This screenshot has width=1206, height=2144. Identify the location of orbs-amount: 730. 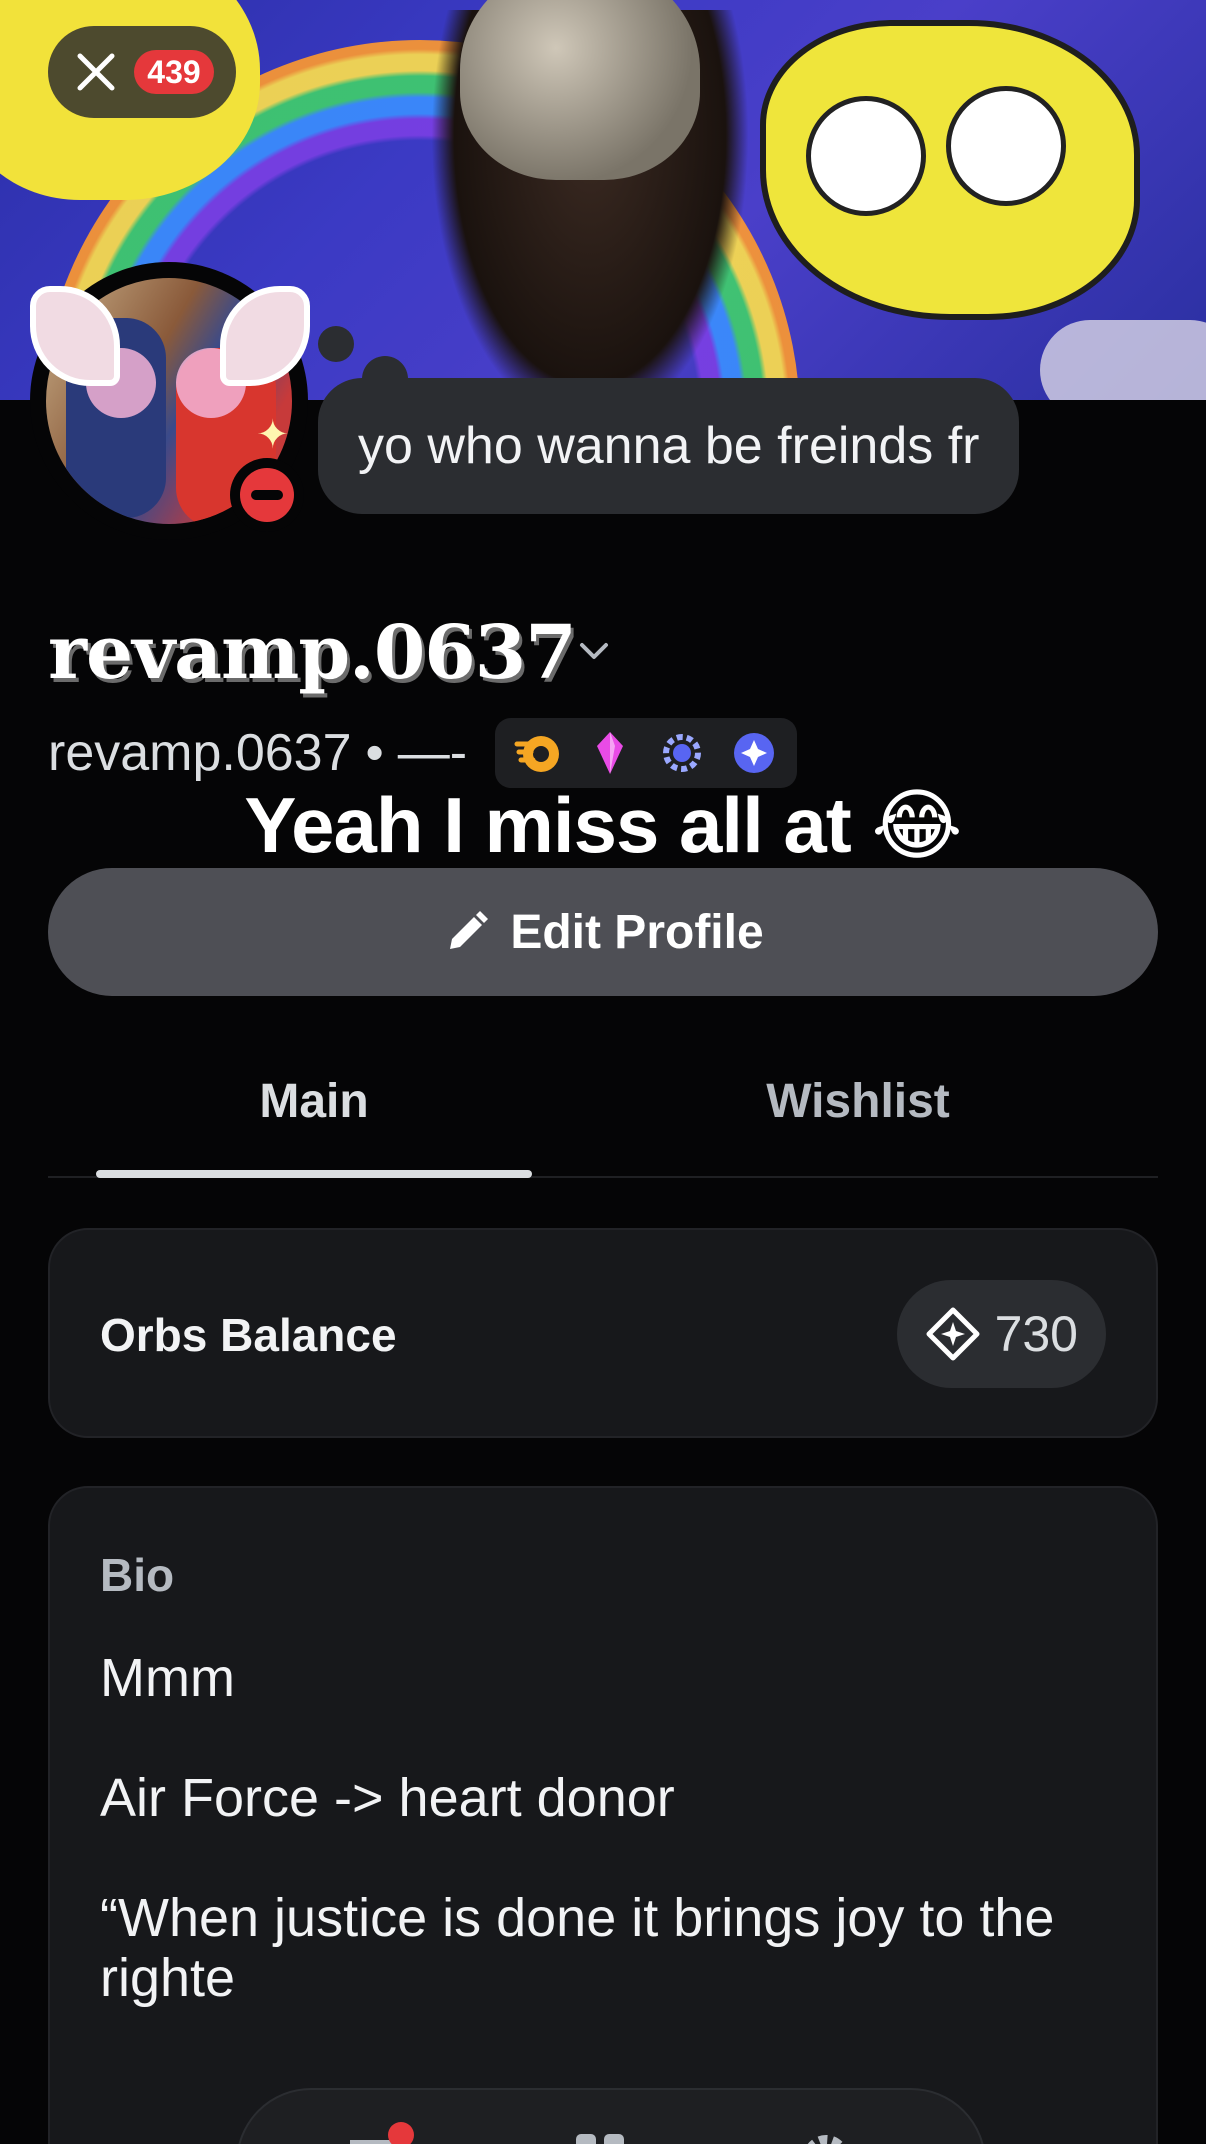
(1036, 1334).